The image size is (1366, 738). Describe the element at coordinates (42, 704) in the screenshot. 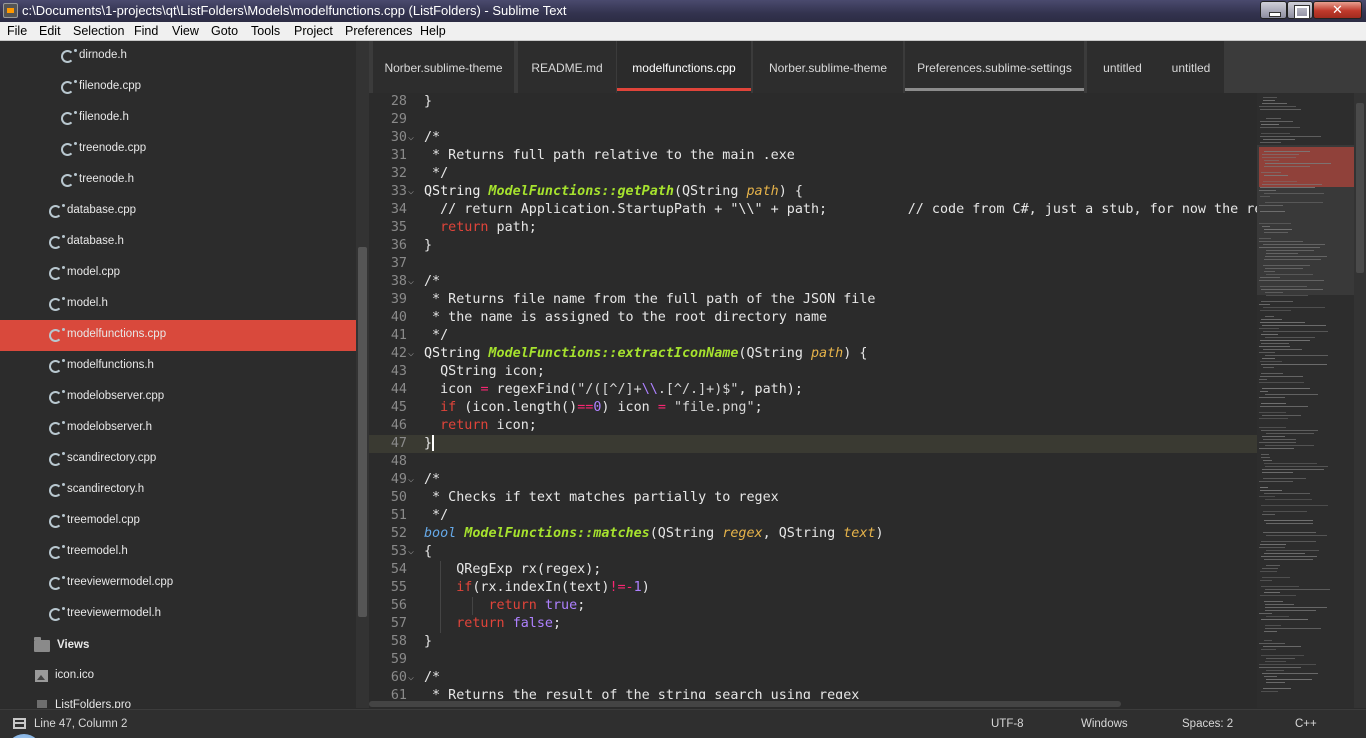

I see `project-file-icon` at that location.